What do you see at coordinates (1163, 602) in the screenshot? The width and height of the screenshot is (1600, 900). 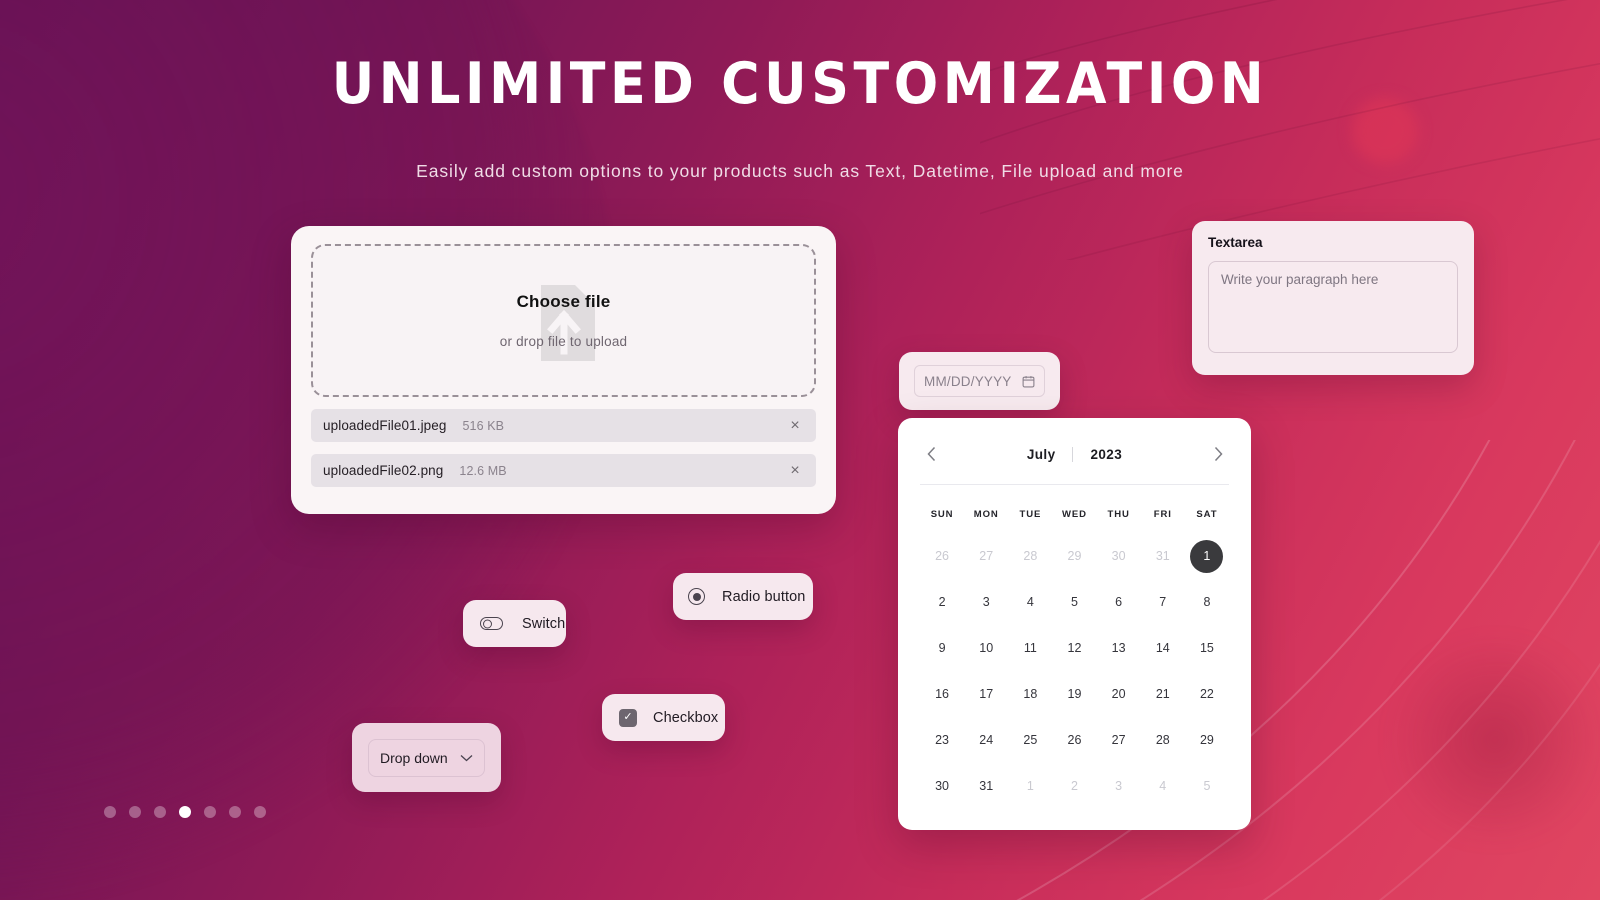 I see `calendar-day: 7` at bounding box center [1163, 602].